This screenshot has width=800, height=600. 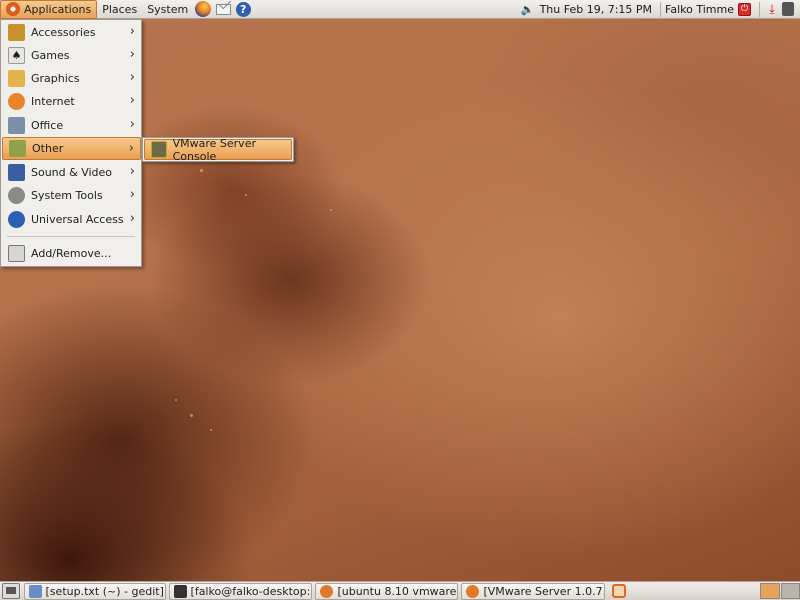 I want to click on mail-icon, so click(x=223, y=9).